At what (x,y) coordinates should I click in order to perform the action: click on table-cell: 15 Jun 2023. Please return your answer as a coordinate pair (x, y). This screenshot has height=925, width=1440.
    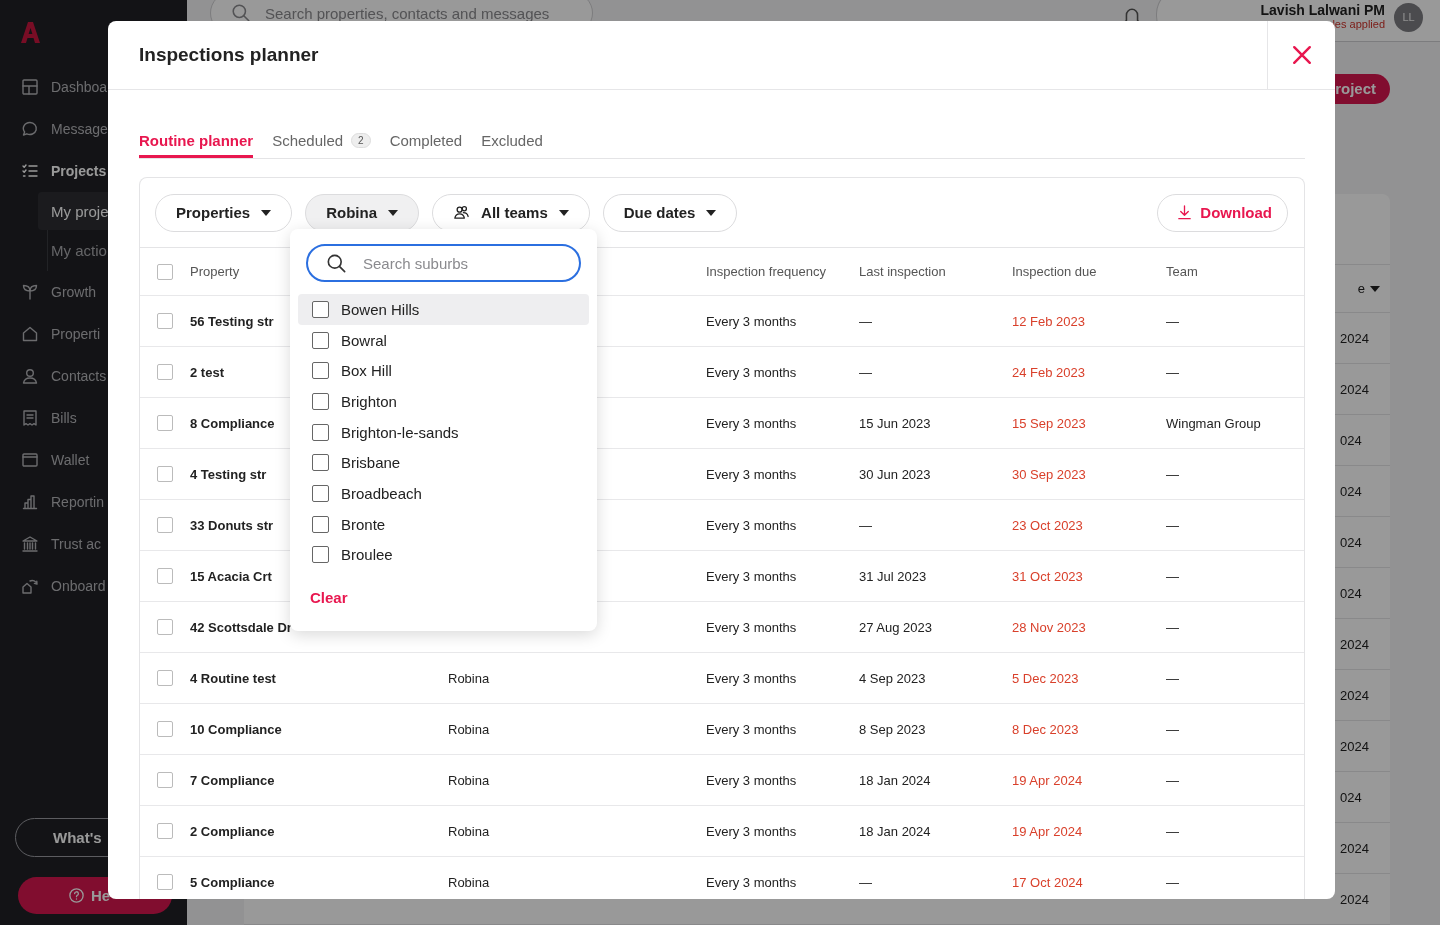
    Looking at the image, I should click on (895, 423).